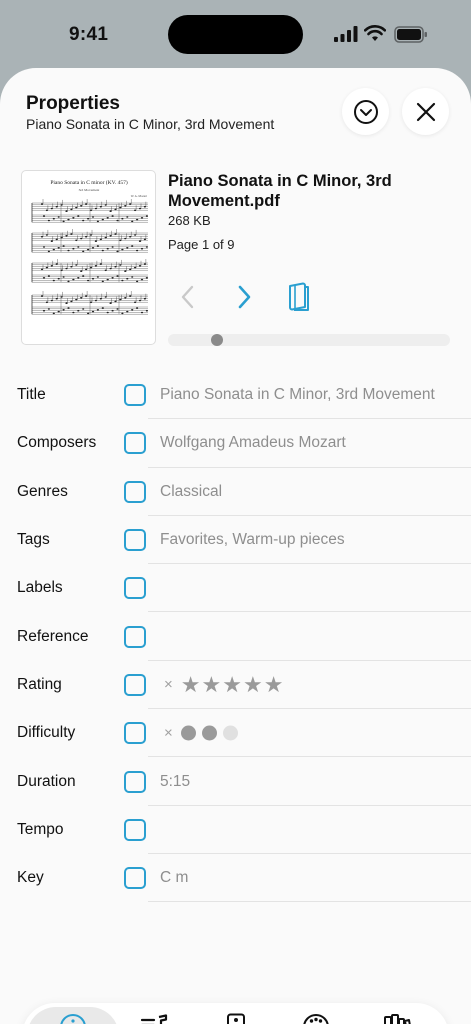  What do you see at coordinates (235, 781) in the screenshot?
I see `property-row-duration: Duration 5:15` at bounding box center [235, 781].